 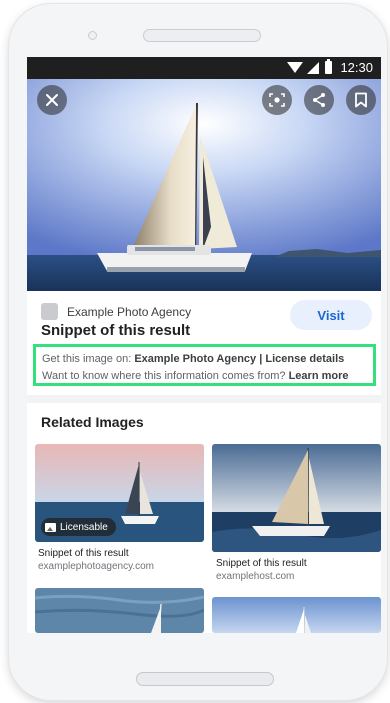 What do you see at coordinates (205, 679) in the screenshot?
I see `home-button` at bounding box center [205, 679].